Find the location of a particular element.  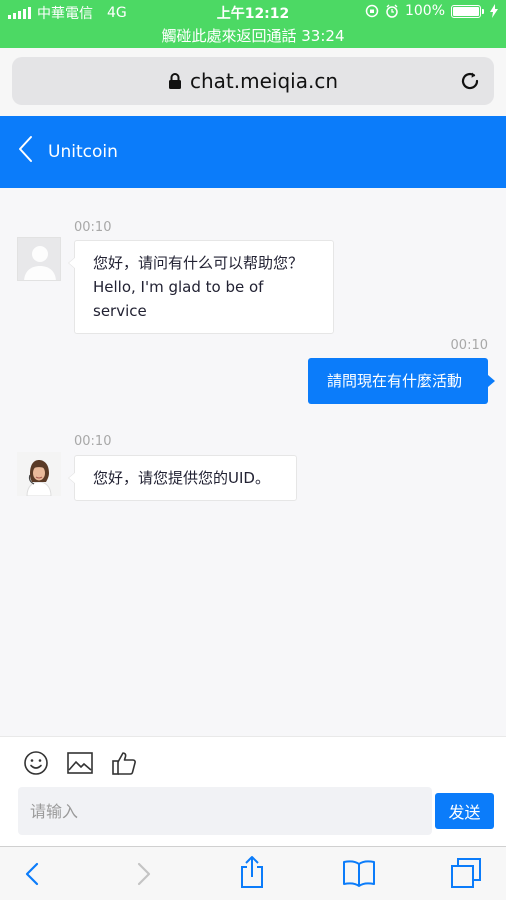

browser-address-area: chat.meiqia.cn is located at coordinates (253, 82).